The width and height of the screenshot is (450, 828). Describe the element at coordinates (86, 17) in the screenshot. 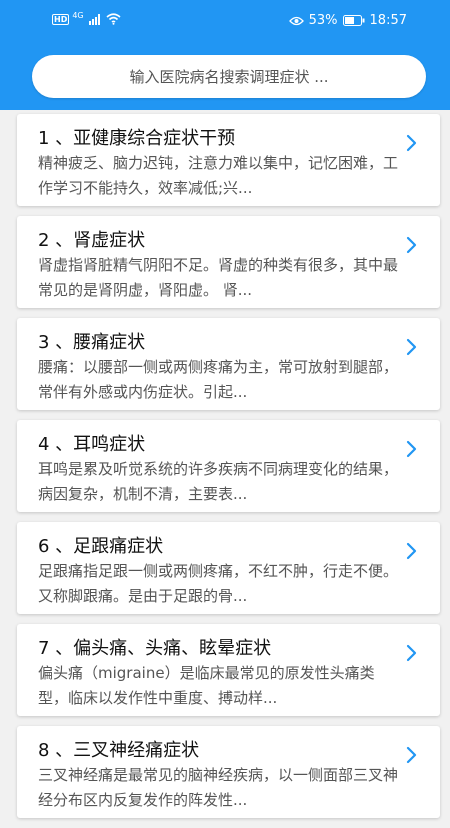

I see `status-bar-left: HD 4G` at that location.